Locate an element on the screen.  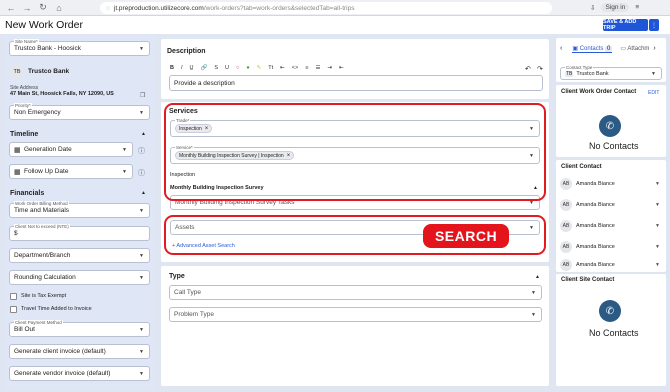
description-input: Provide a description is located at coordinates (356, 83).